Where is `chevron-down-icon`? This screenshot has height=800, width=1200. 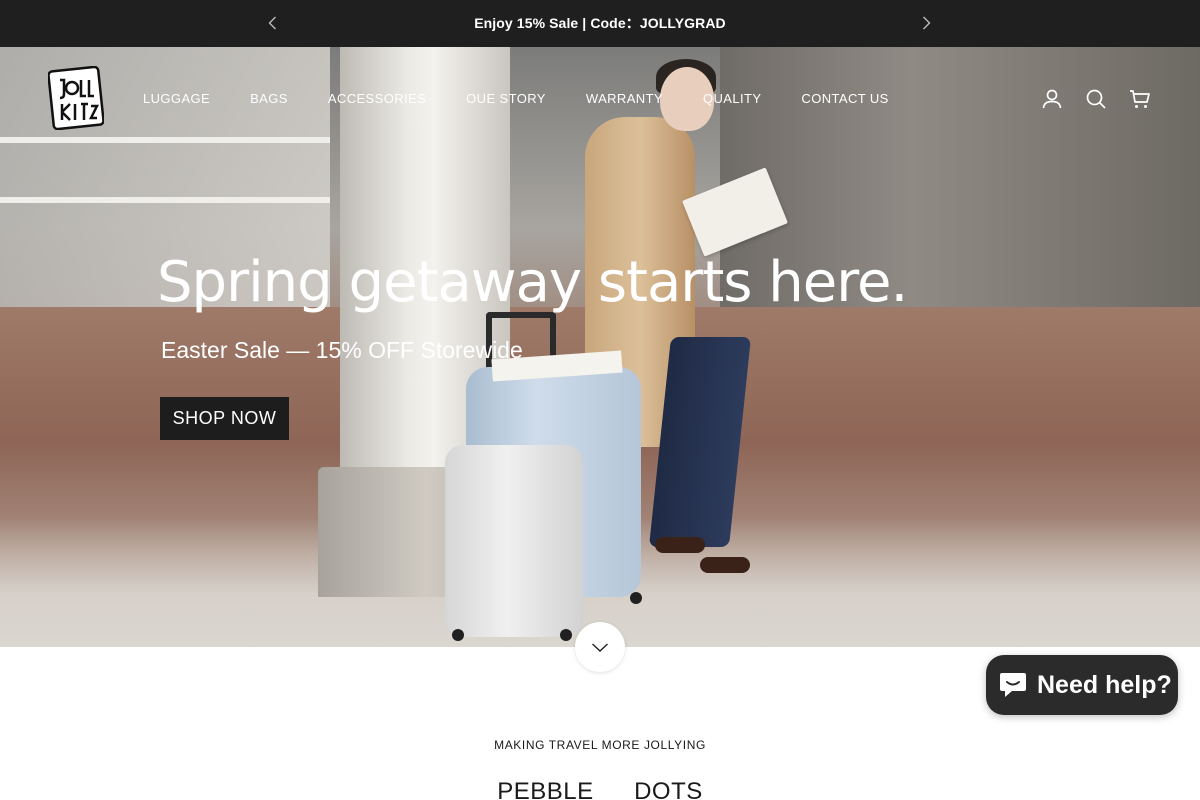 chevron-down-icon is located at coordinates (600, 647).